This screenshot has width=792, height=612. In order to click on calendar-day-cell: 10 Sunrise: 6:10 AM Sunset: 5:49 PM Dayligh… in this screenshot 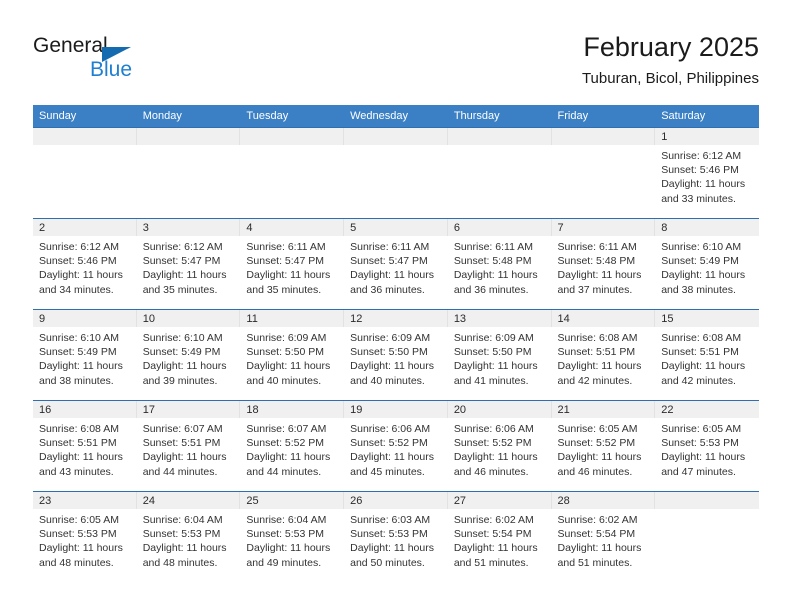, I will do `click(188, 355)`.